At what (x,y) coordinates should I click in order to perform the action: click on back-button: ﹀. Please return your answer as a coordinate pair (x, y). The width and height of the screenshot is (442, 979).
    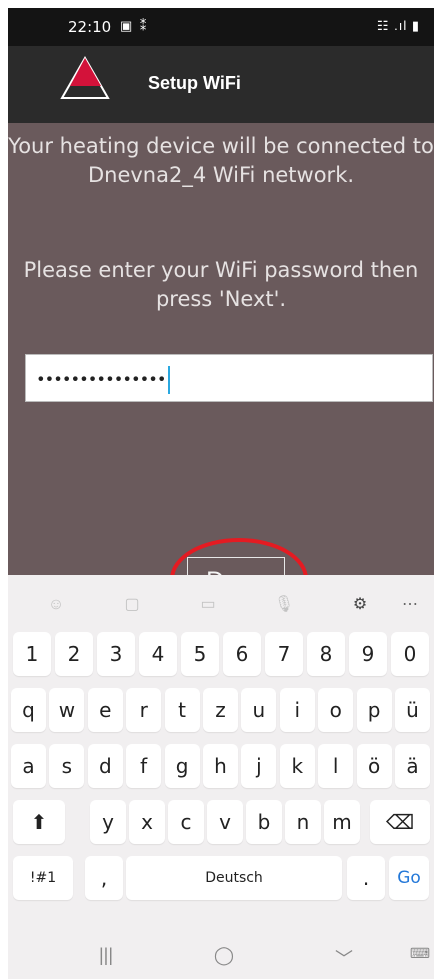
    Looking at the image, I should click on (344, 958).